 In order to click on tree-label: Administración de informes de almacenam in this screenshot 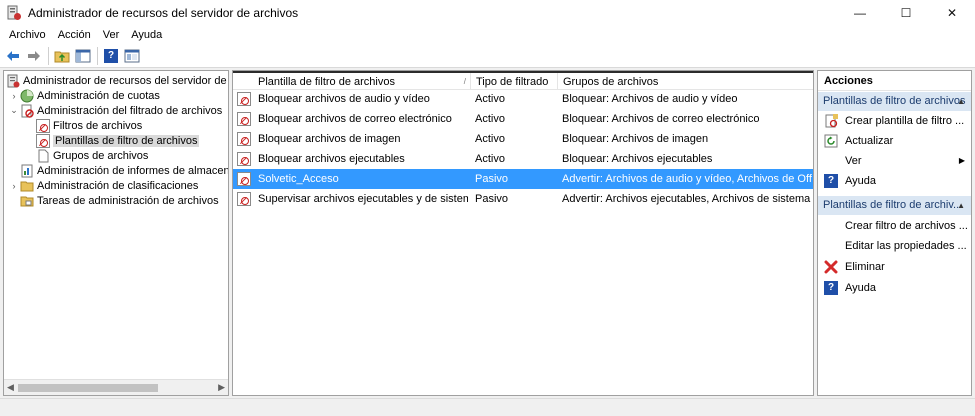, I will do `click(133, 170)`.